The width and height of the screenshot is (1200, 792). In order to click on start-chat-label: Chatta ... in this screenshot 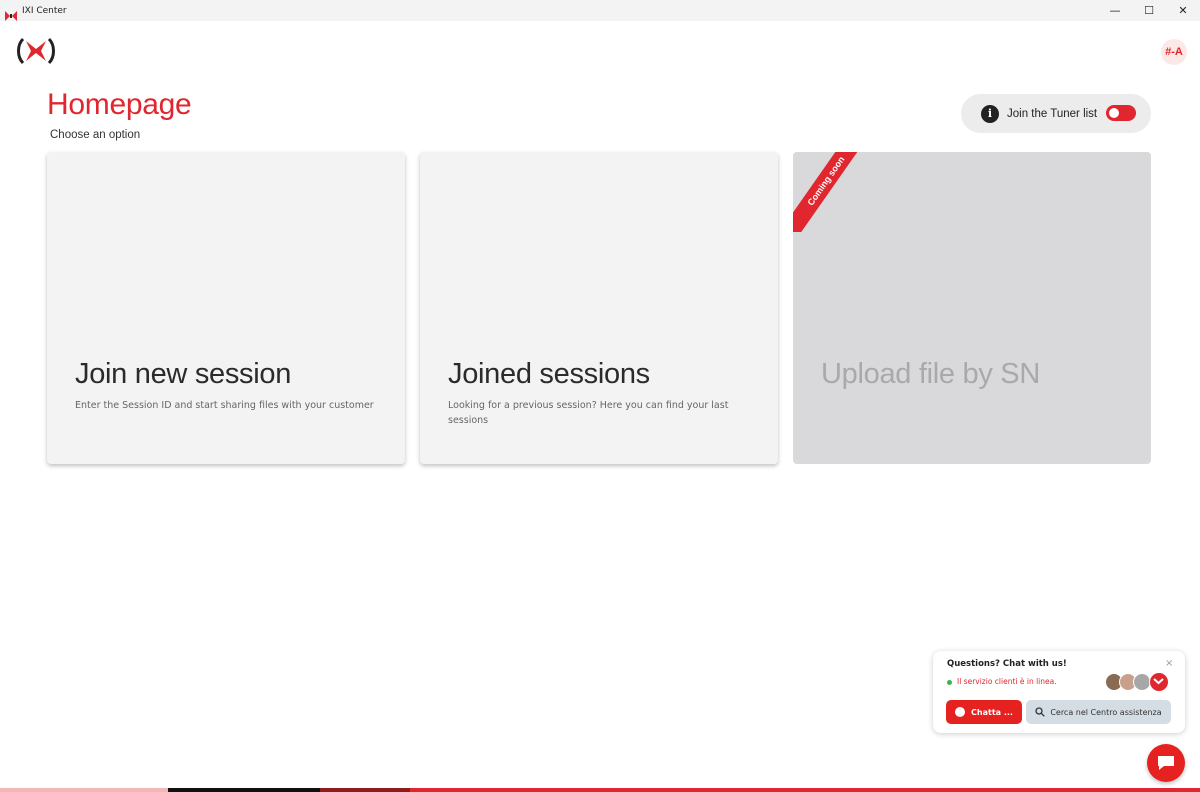, I will do `click(992, 712)`.